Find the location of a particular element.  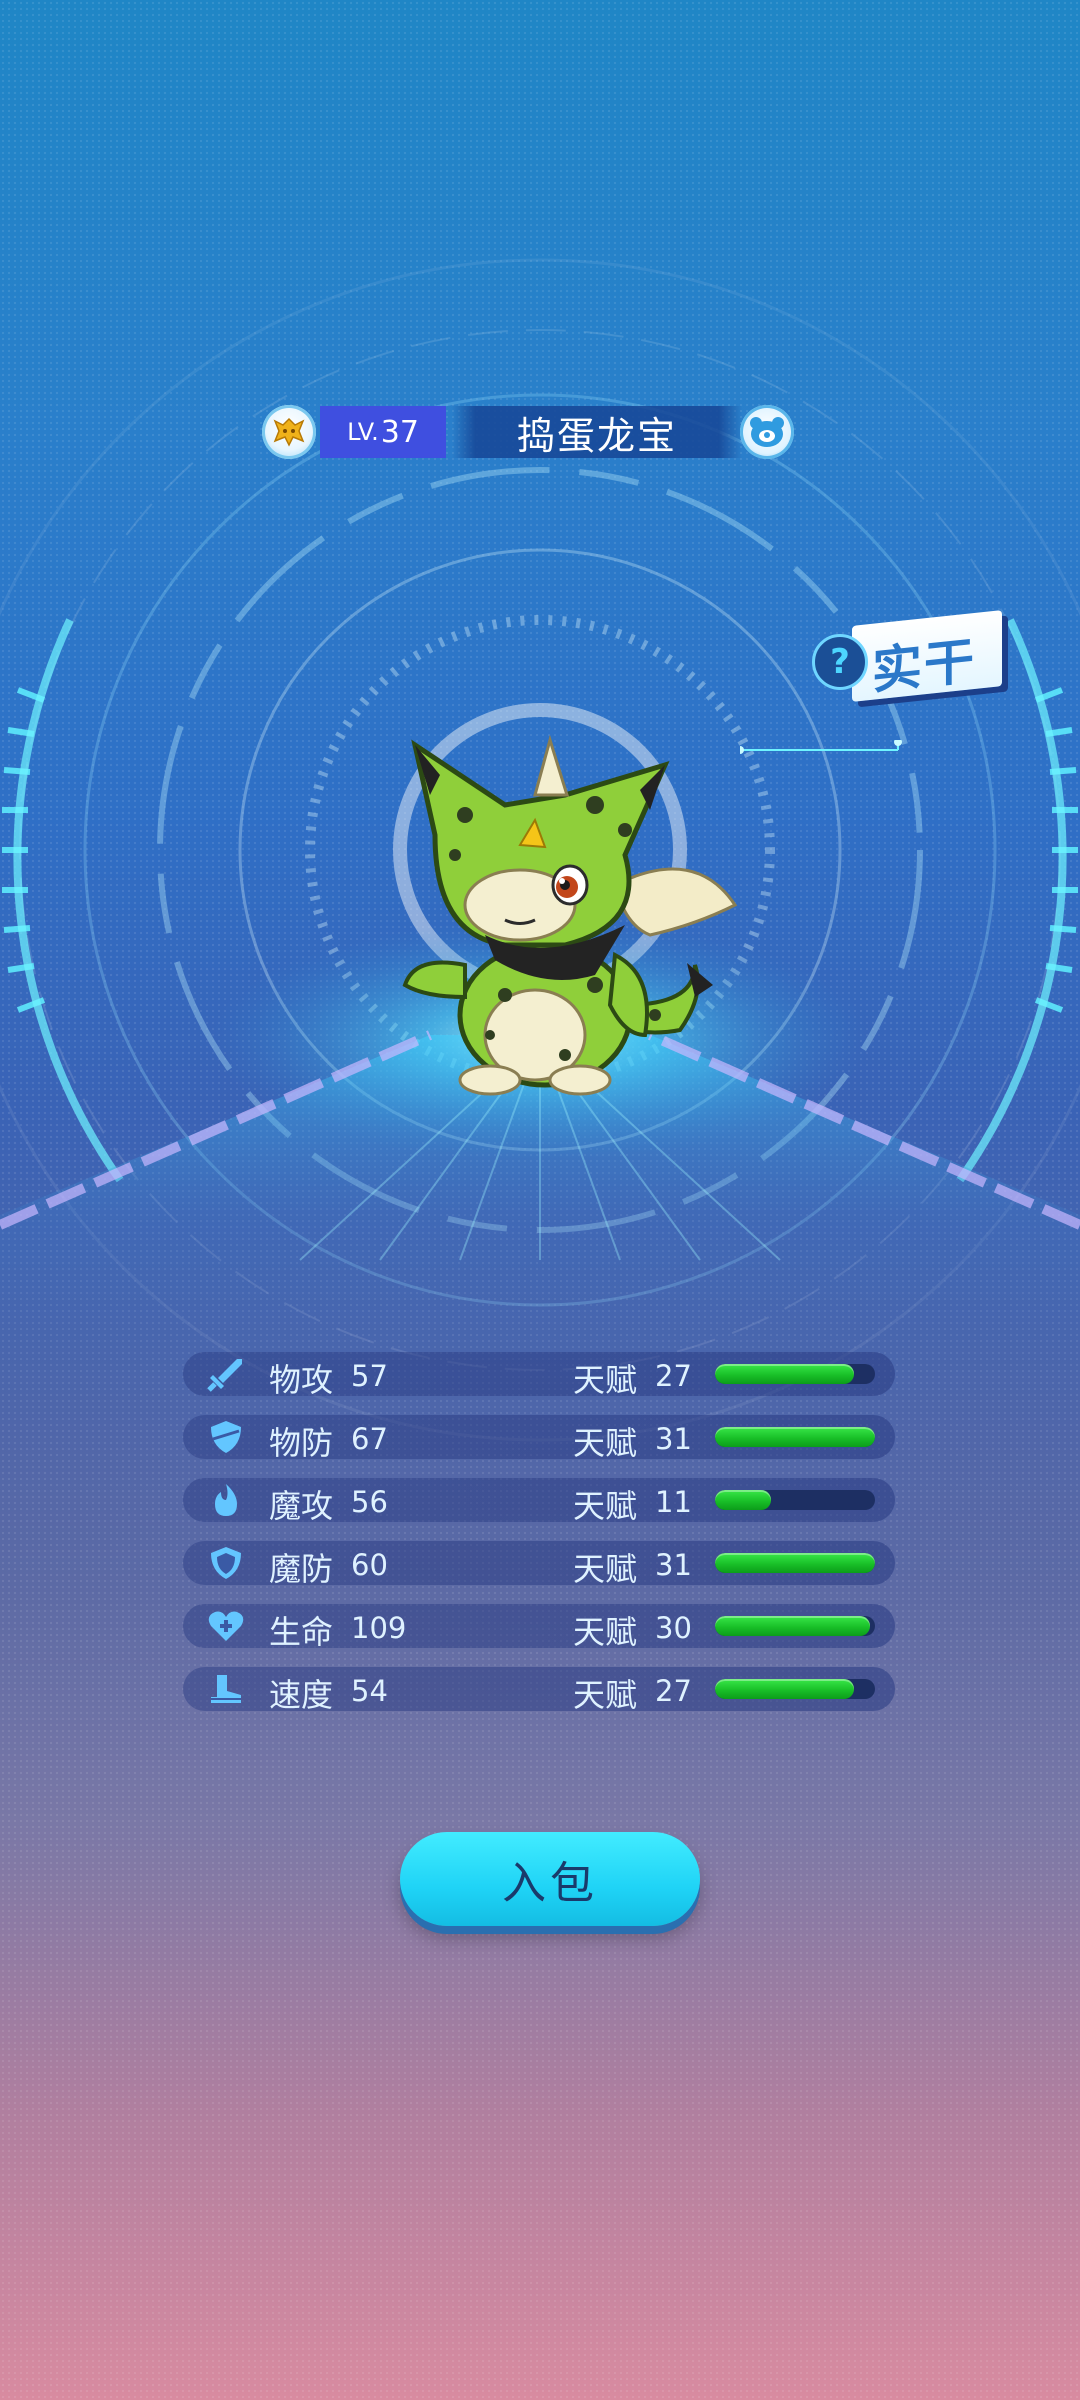

pet-character-image is located at coordinates (570, 915).